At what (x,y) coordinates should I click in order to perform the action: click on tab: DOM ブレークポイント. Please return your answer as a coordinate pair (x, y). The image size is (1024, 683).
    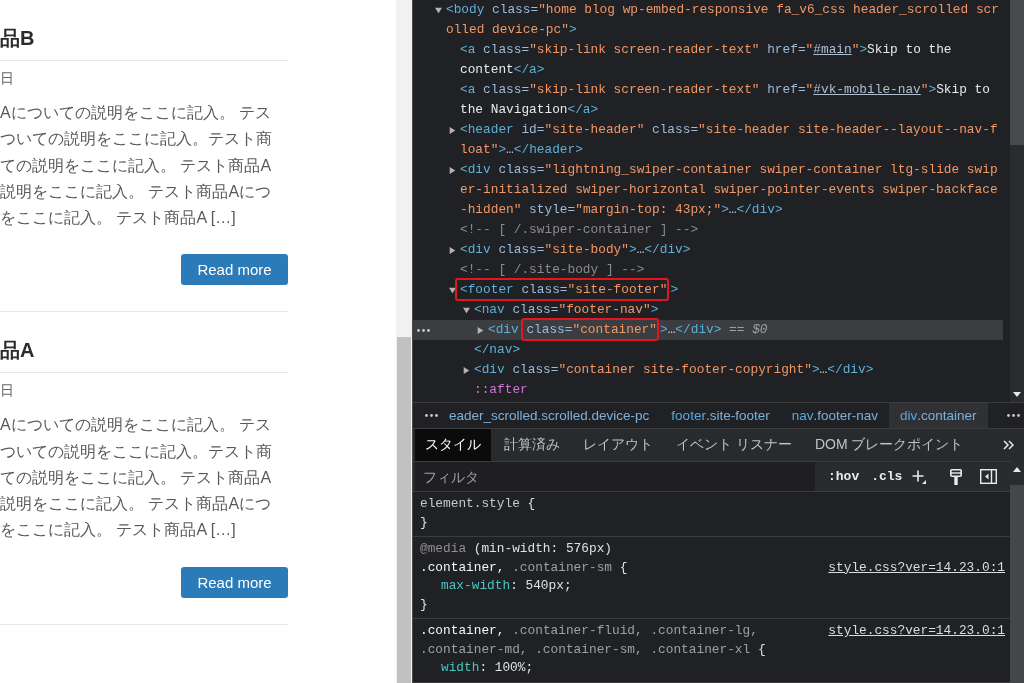
    Looking at the image, I should click on (889, 445).